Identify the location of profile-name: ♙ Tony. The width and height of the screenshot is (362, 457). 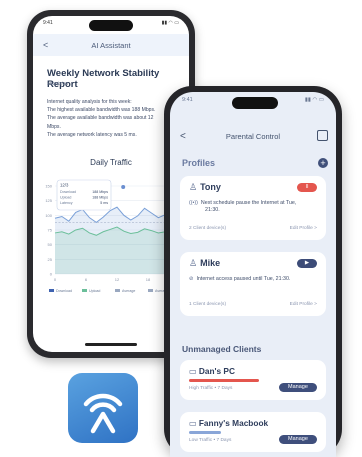
(205, 187).